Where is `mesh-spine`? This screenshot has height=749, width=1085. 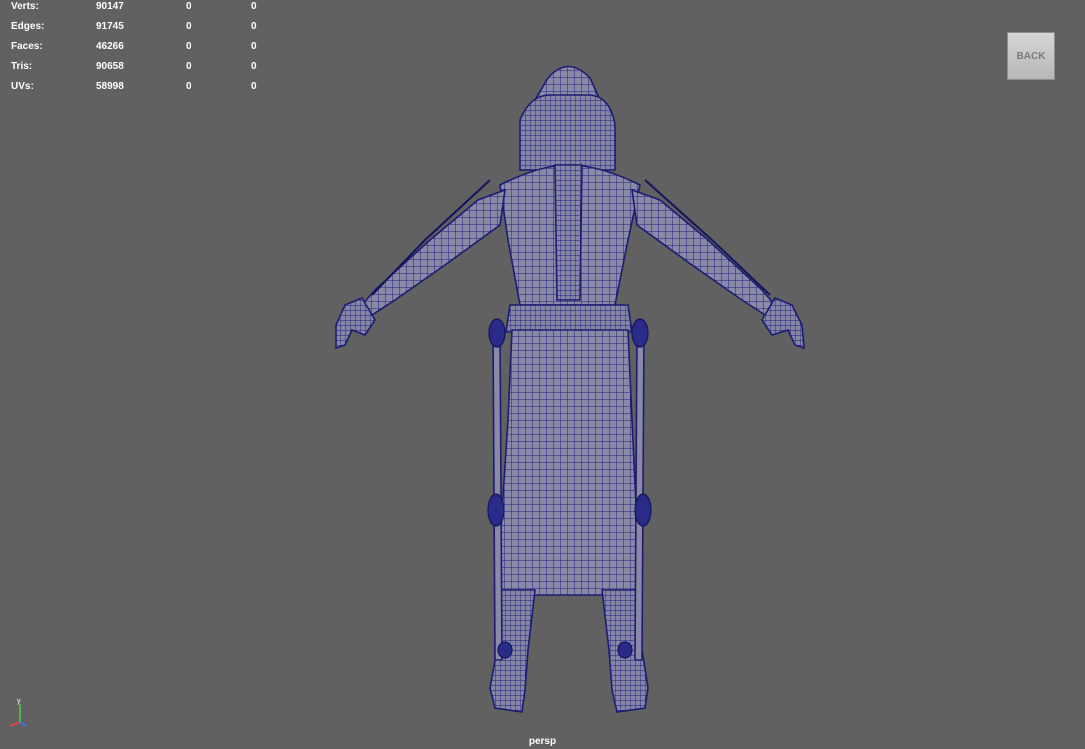 mesh-spine is located at coordinates (568, 232).